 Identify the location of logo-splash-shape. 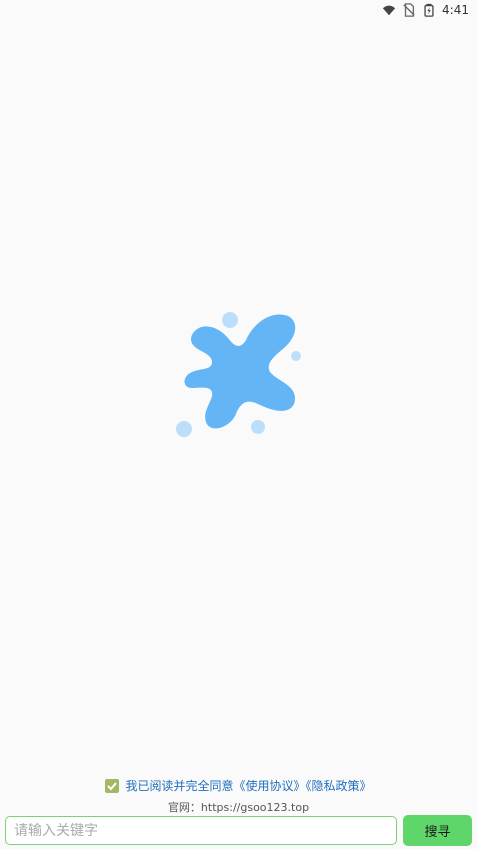
(240, 371).